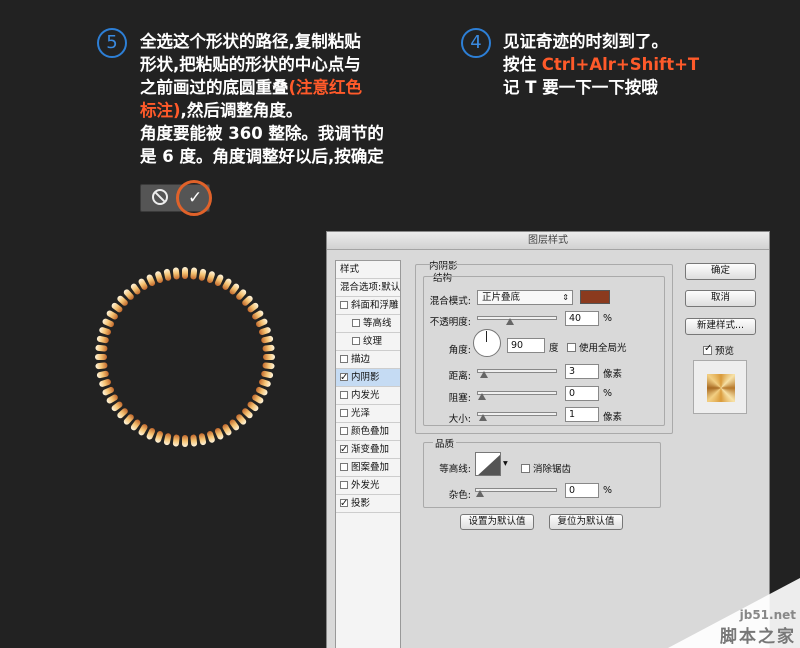 Image resolution: width=800 pixels, height=648 pixels. Describe the element at coordinates (582, 371) in the screenshot. I see `distance-input: 3` at that location.